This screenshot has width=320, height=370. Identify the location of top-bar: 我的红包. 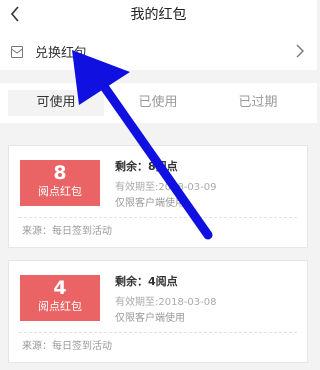
(158, 16).